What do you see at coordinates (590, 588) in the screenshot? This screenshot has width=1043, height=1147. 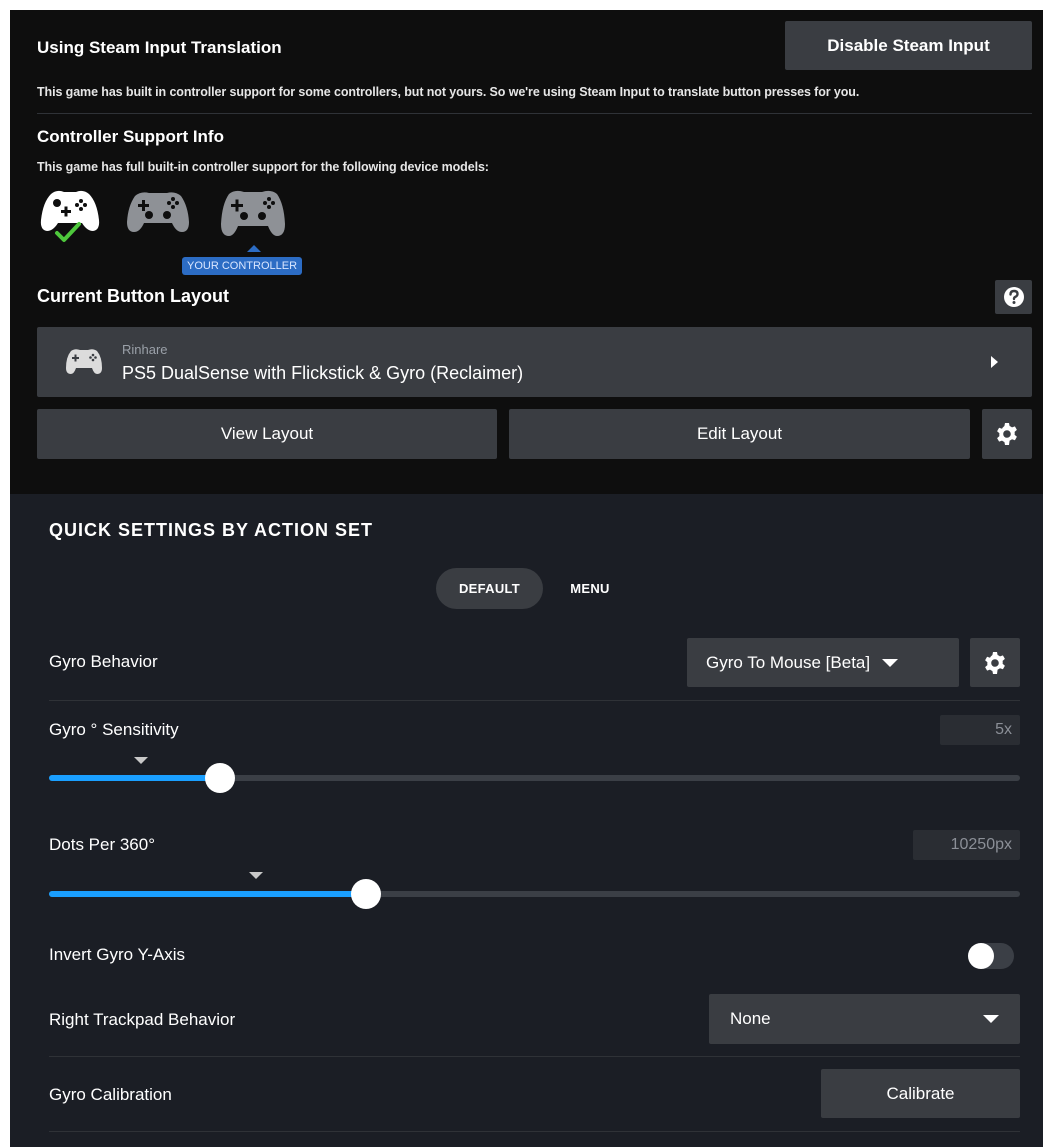 I see `tab-menu: MENU` at bounding box center [590, 588].